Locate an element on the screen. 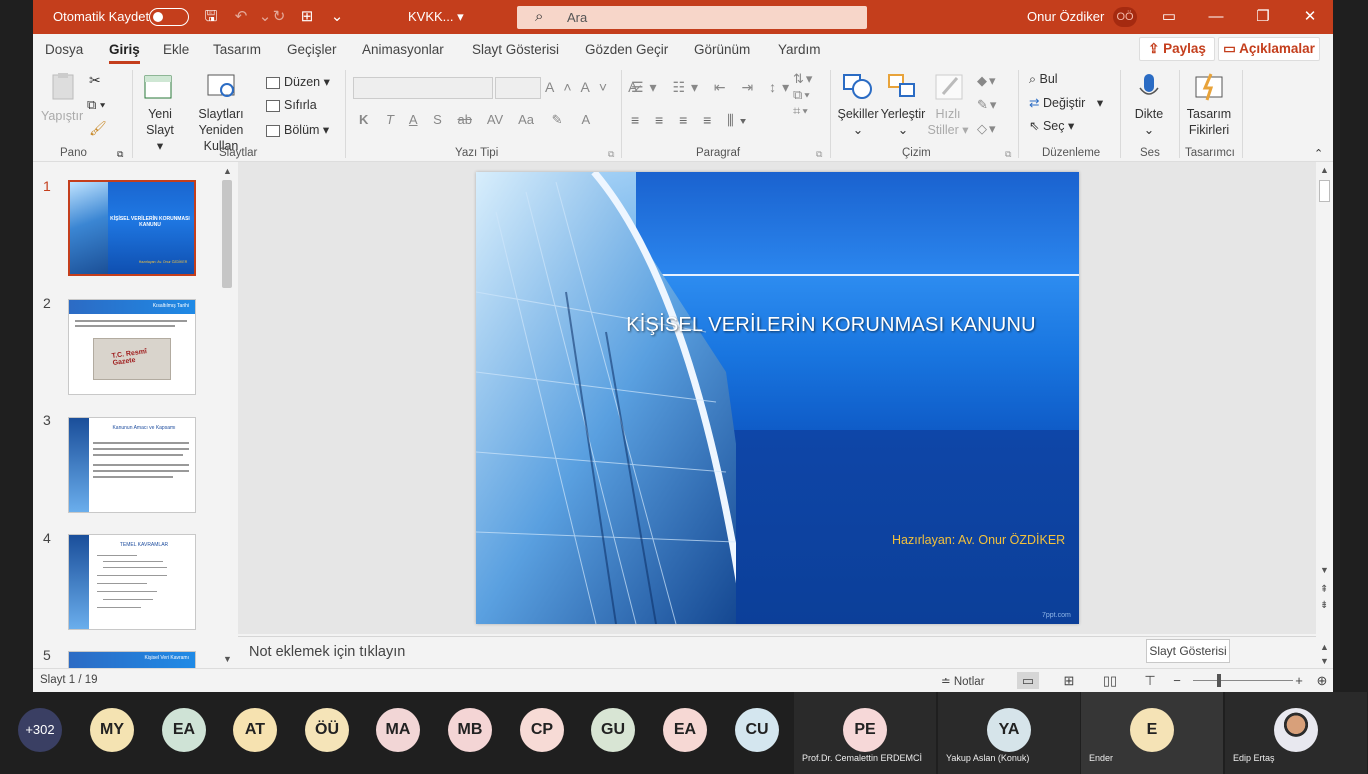 Image resolution: width=1368 pixels, height=774 pixels. drawing-launcher-icon: ⧉ is located at coordinates (1008, 154).